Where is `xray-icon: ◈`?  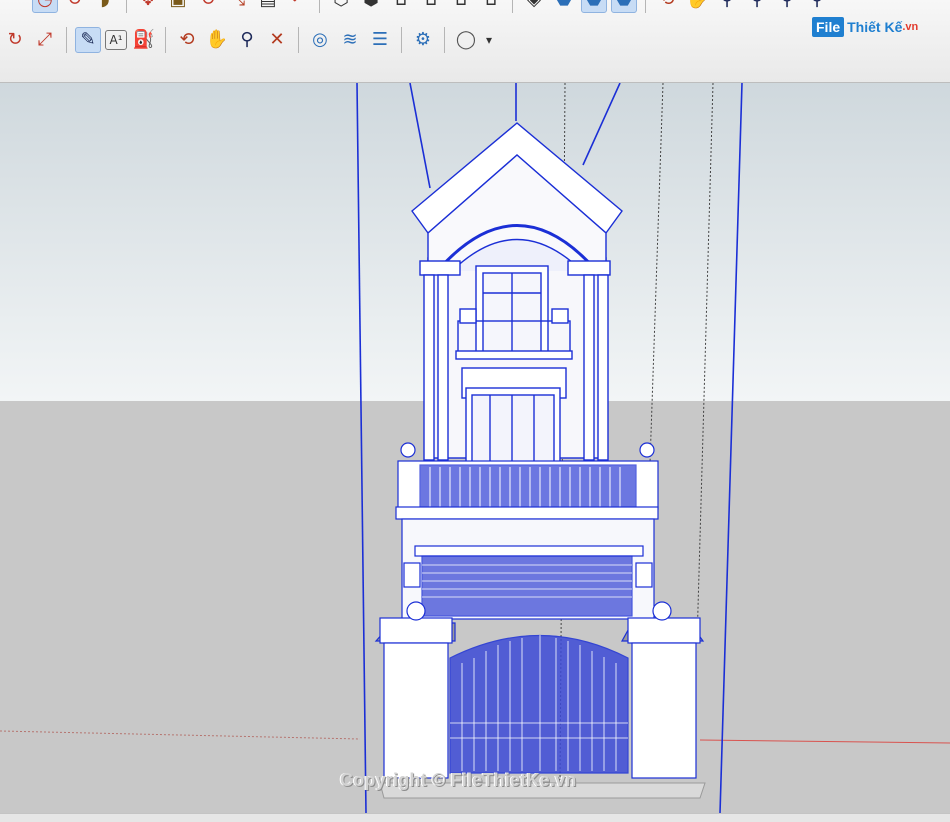
xray-icon: ◈ is located at coordinates (534, 6).